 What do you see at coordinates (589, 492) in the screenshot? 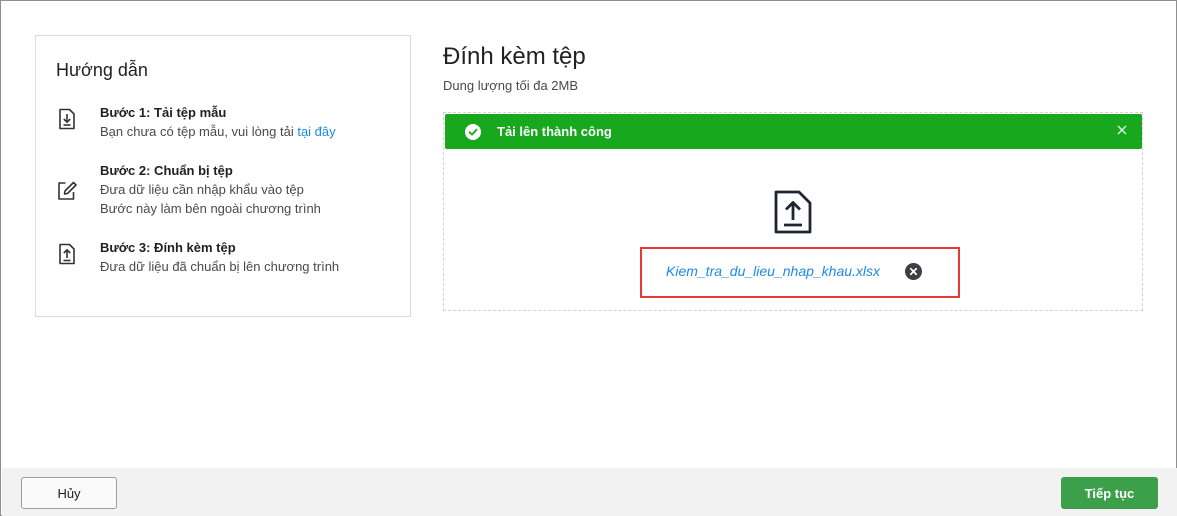
I see `dialog-footer: Hủy Tiếp tục` at bounding box center [589, 492].